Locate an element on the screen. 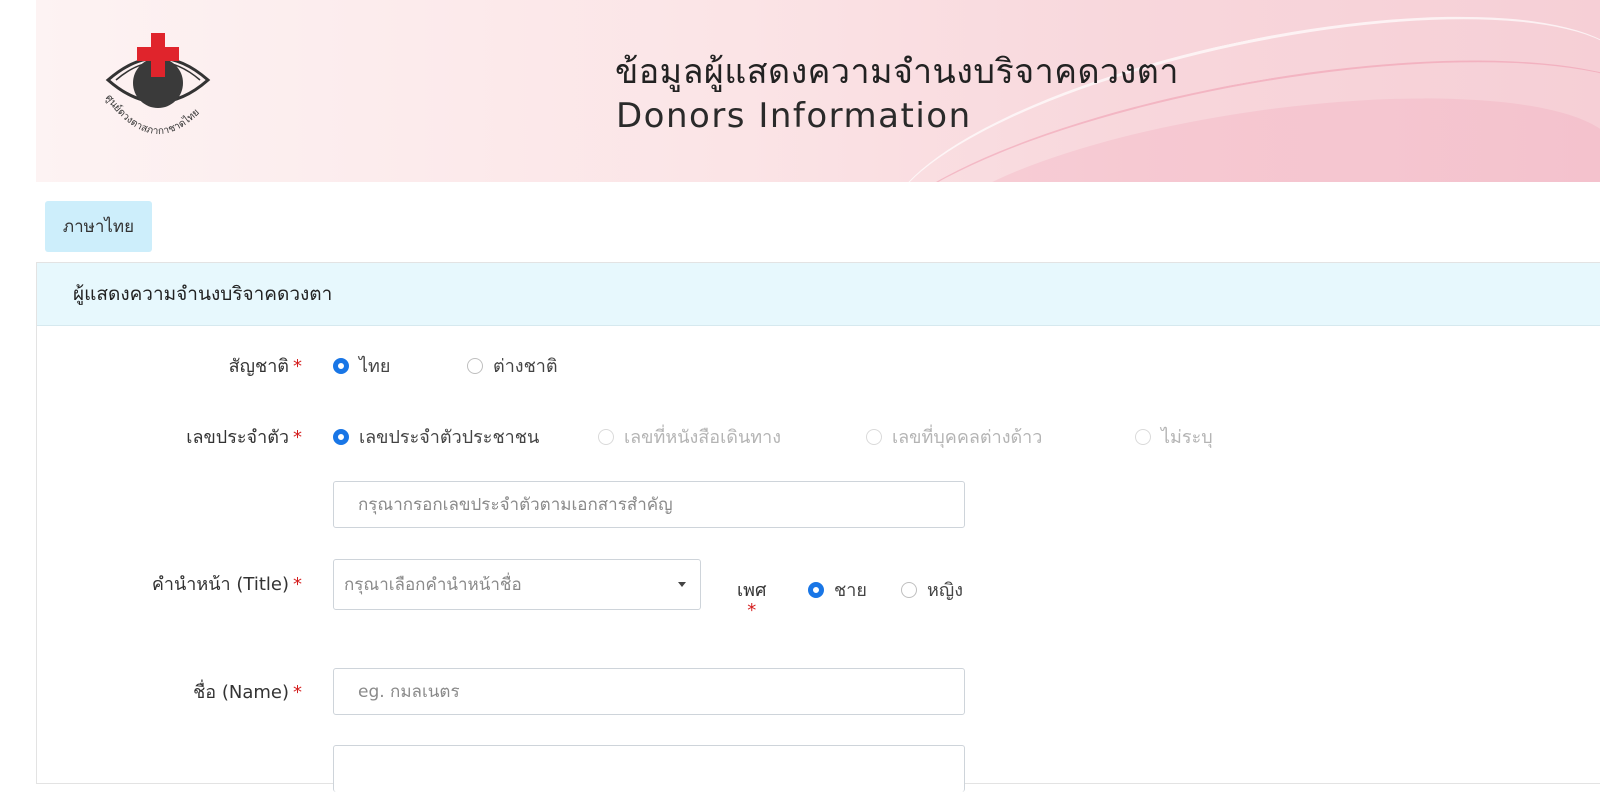 This screenshot has height=792, width=1600. nationality-option-foreign: ต่างชาติ is located at coordinates (512, 365).